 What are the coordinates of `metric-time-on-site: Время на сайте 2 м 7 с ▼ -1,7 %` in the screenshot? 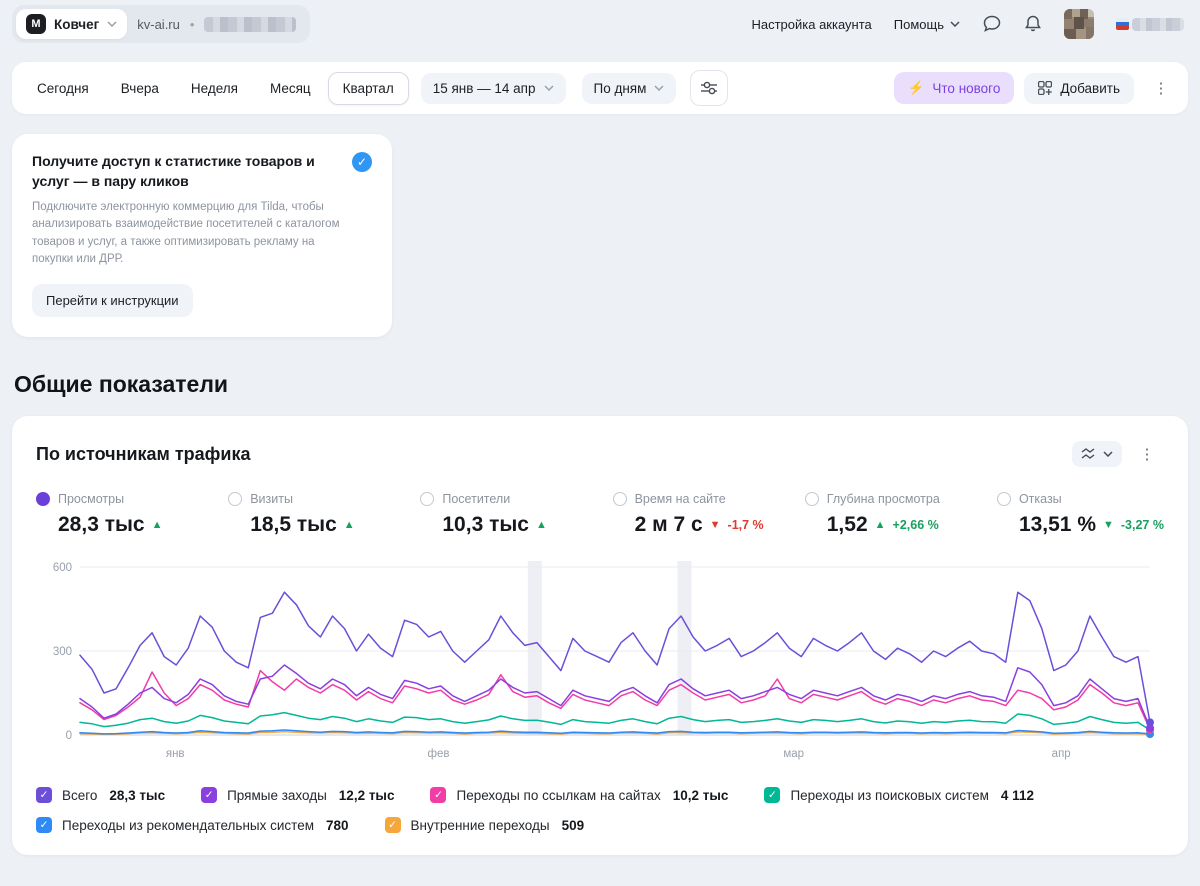 It's located at (708, 514).